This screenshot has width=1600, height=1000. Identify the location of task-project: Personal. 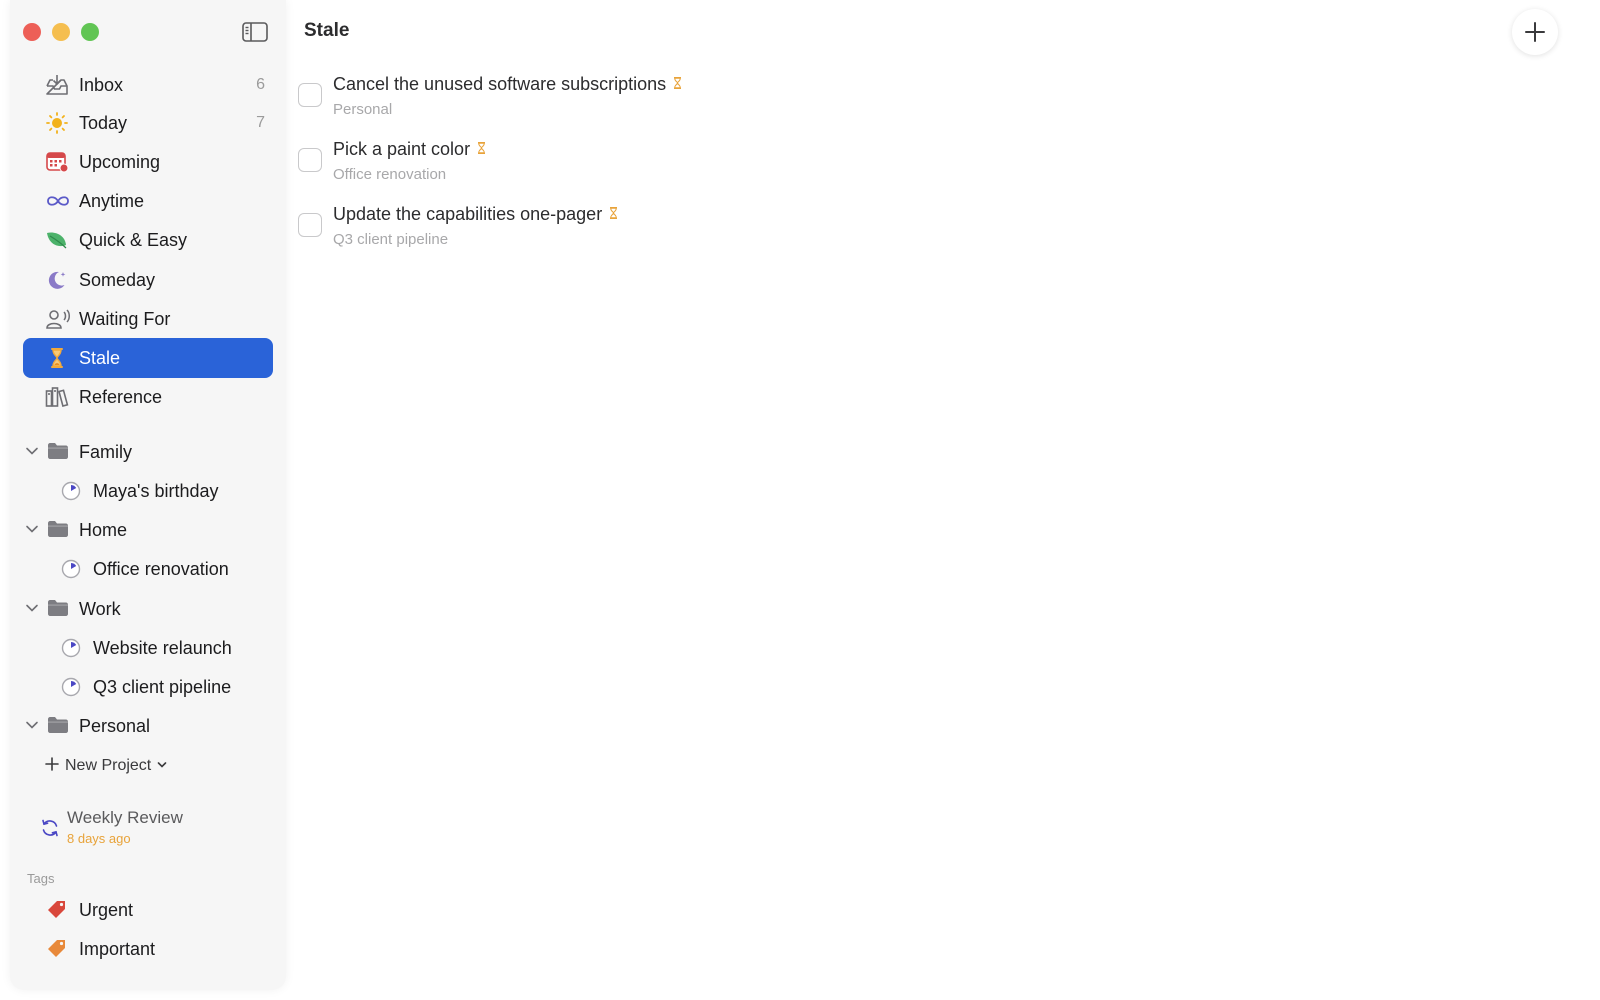
(363, 109).